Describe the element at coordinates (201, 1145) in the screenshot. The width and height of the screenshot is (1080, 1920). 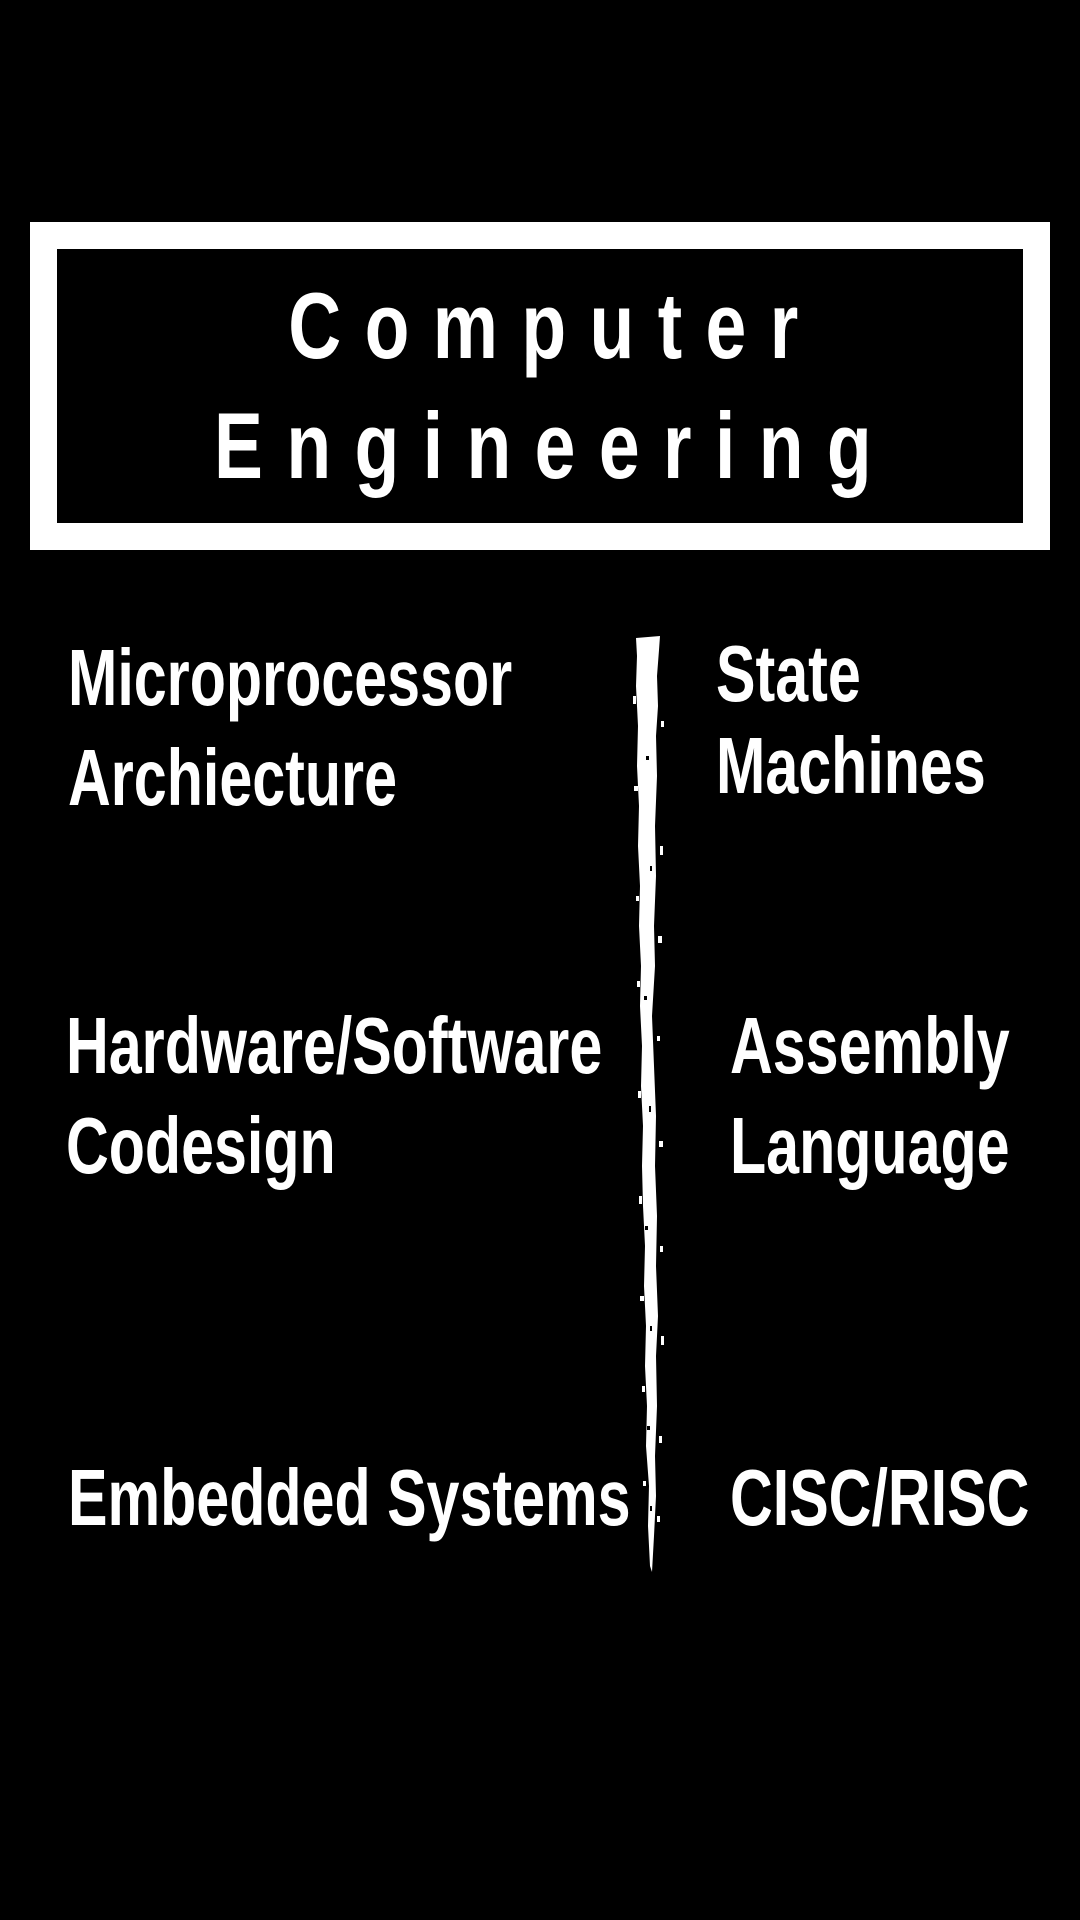
I see `topic-line: Codesign` at that location.